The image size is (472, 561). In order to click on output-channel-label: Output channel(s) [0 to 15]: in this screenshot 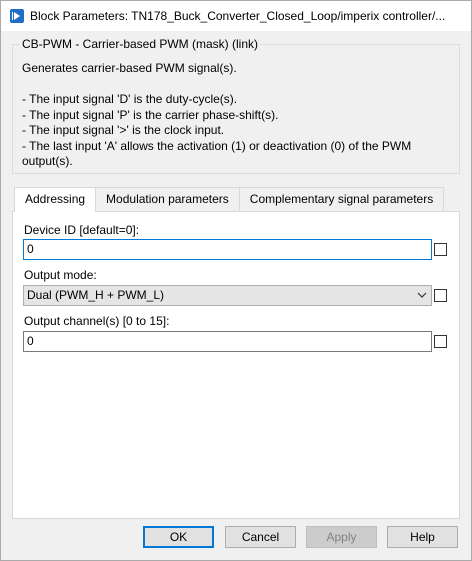, I will do `click(97, 321)`.